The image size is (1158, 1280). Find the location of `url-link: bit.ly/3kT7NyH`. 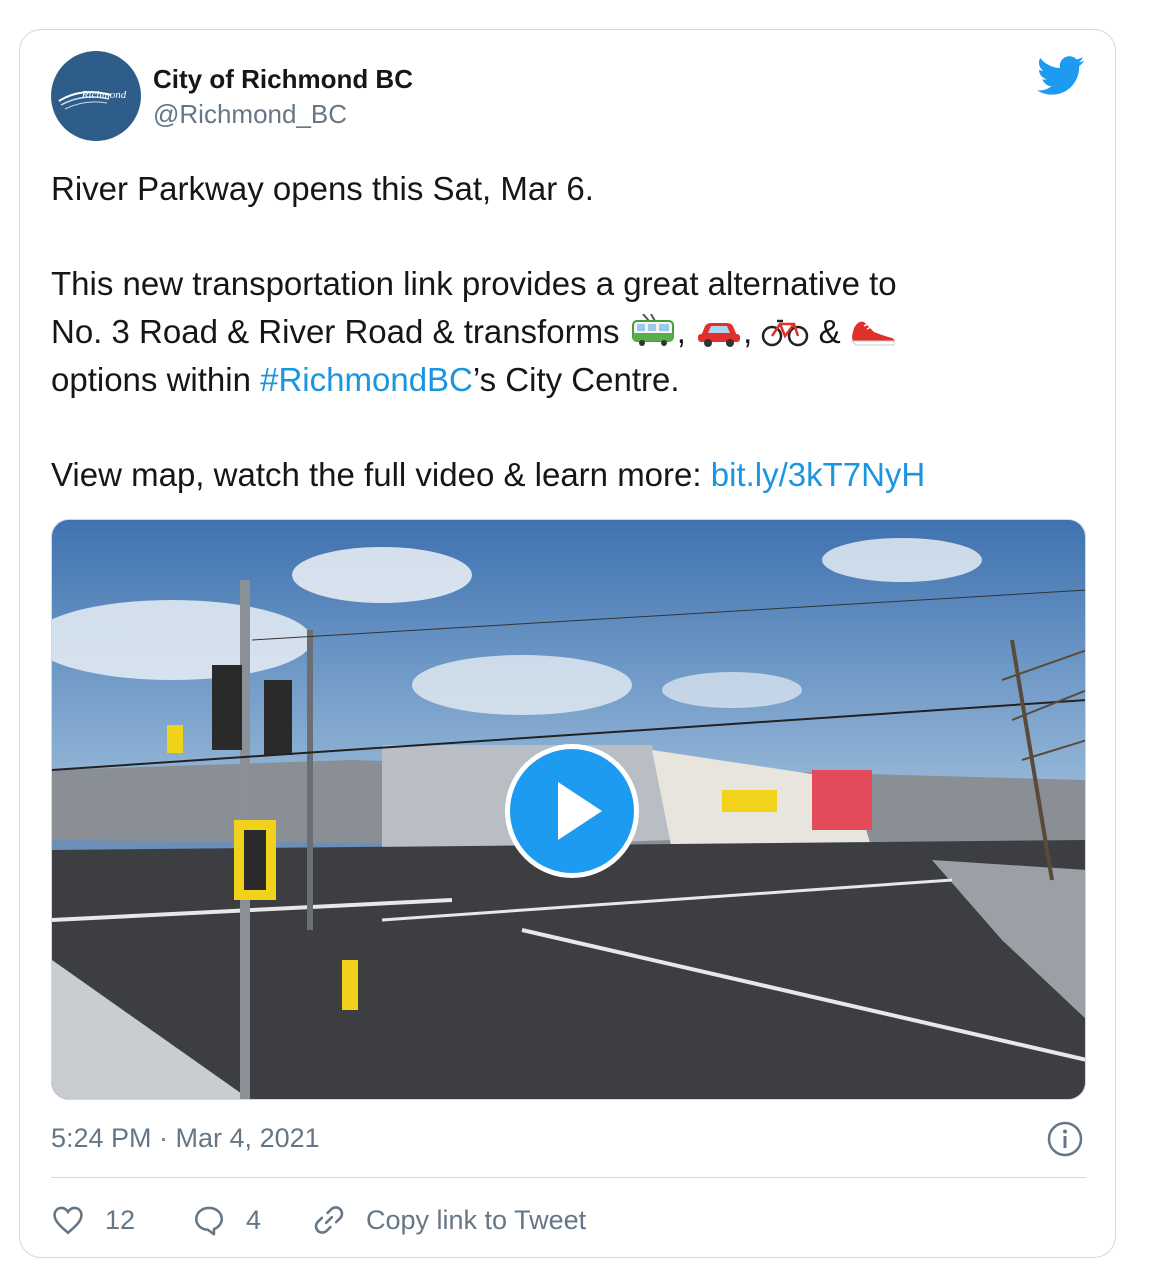

url-link: bit.ly/3kT7NyH is located at coordinates (818, 474).